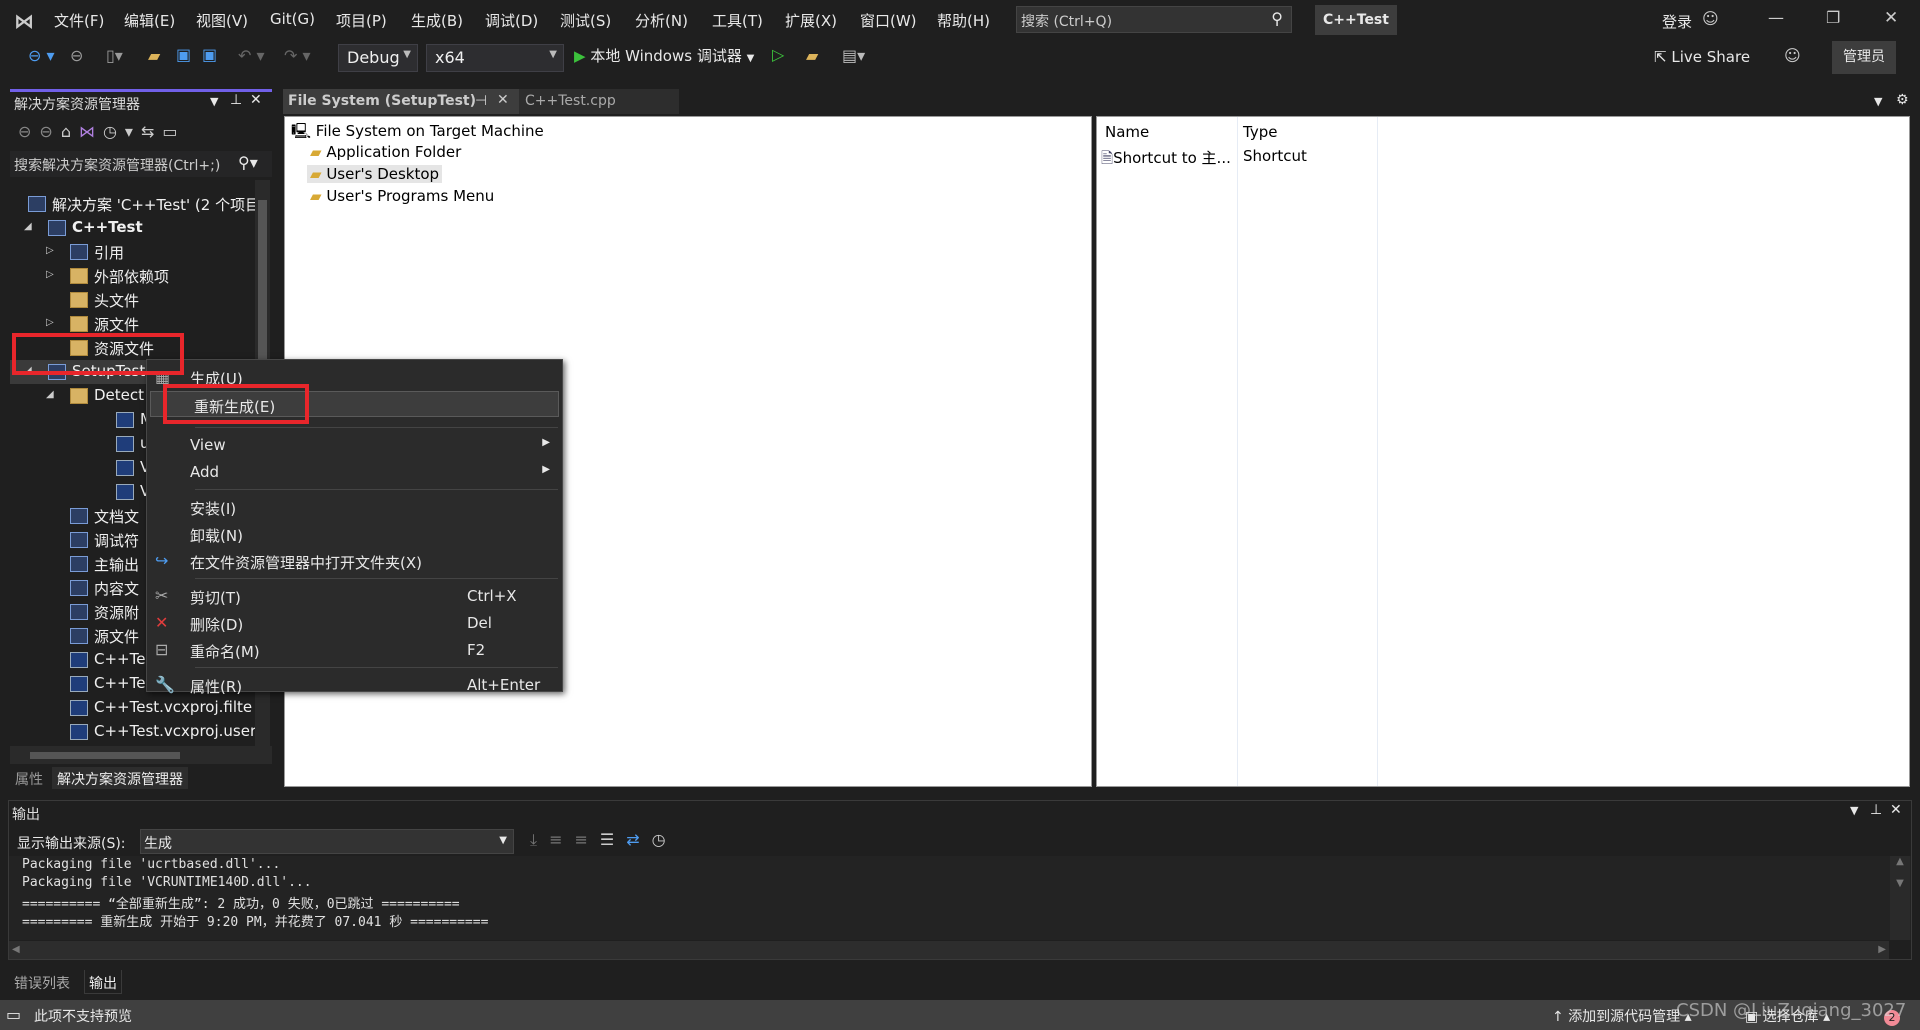 The width and height of the screenshot is (1920, 1030). What do you see at coordinates (1864, 57) in the screenshot?
I see `admin-badge: 管理员` at bounding box center [1864, 57].